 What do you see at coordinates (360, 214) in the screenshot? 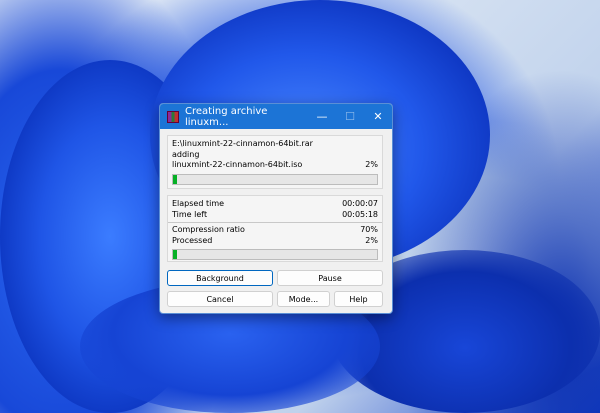
I see `time-left-value: 00:05:18` at bounding box center [360, 214].